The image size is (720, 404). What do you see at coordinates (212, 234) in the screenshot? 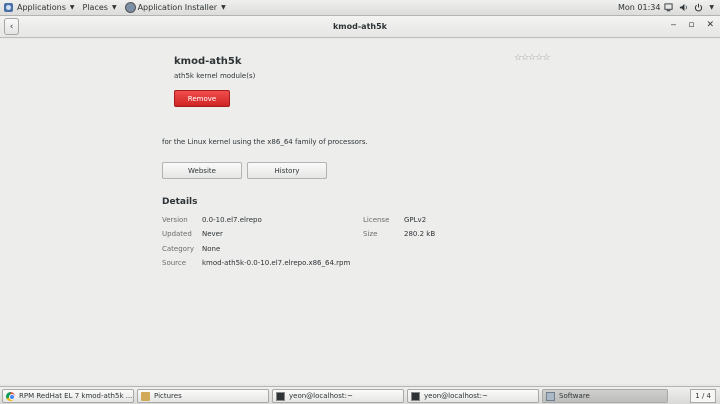
I see `updated-value: Never` at bounding box center [212, 234].